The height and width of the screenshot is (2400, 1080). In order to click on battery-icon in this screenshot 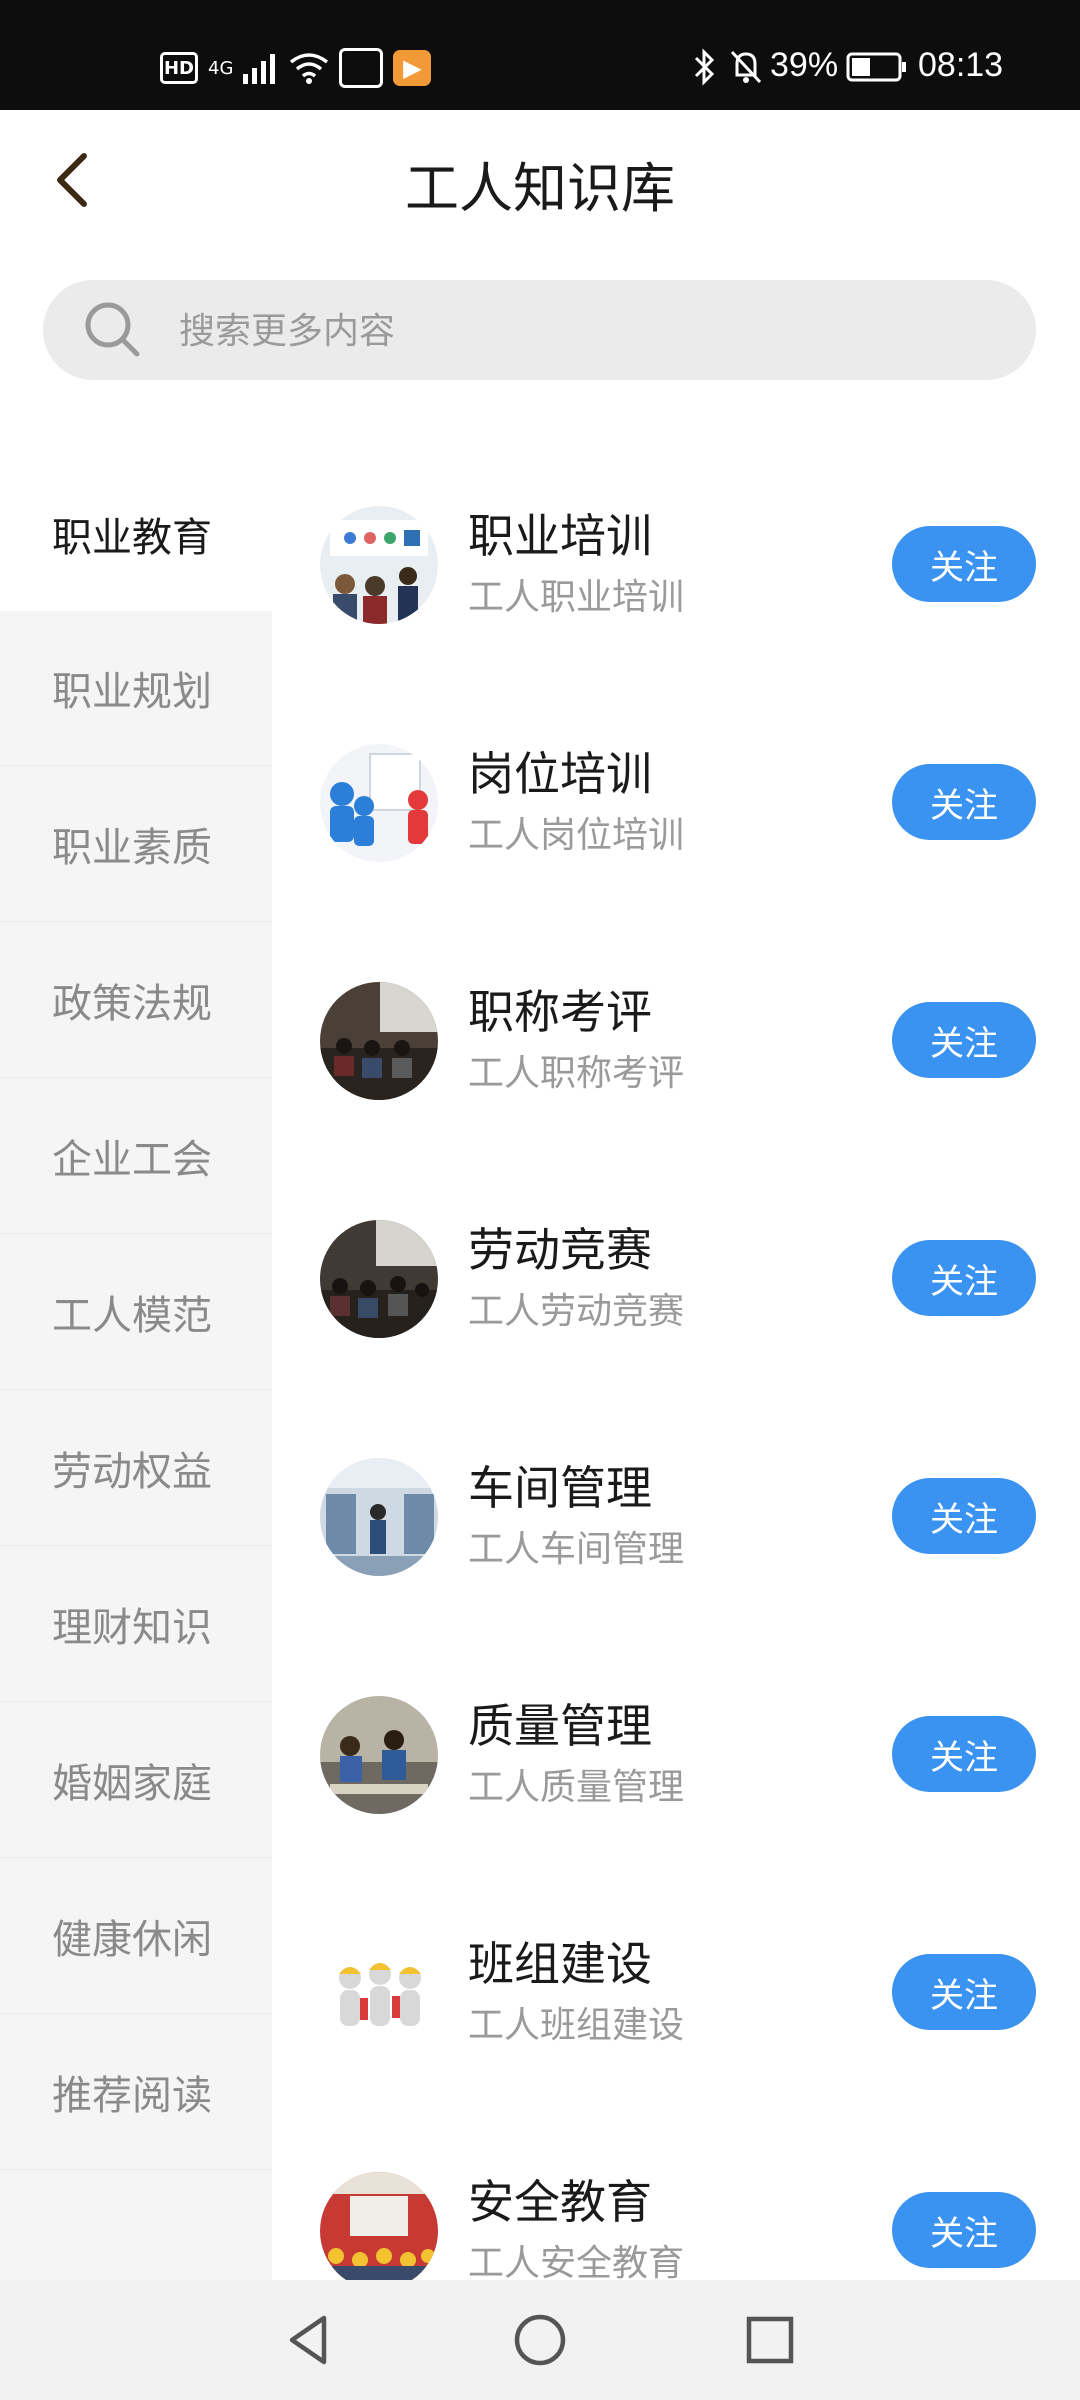, I will do `click(876, 67)`.